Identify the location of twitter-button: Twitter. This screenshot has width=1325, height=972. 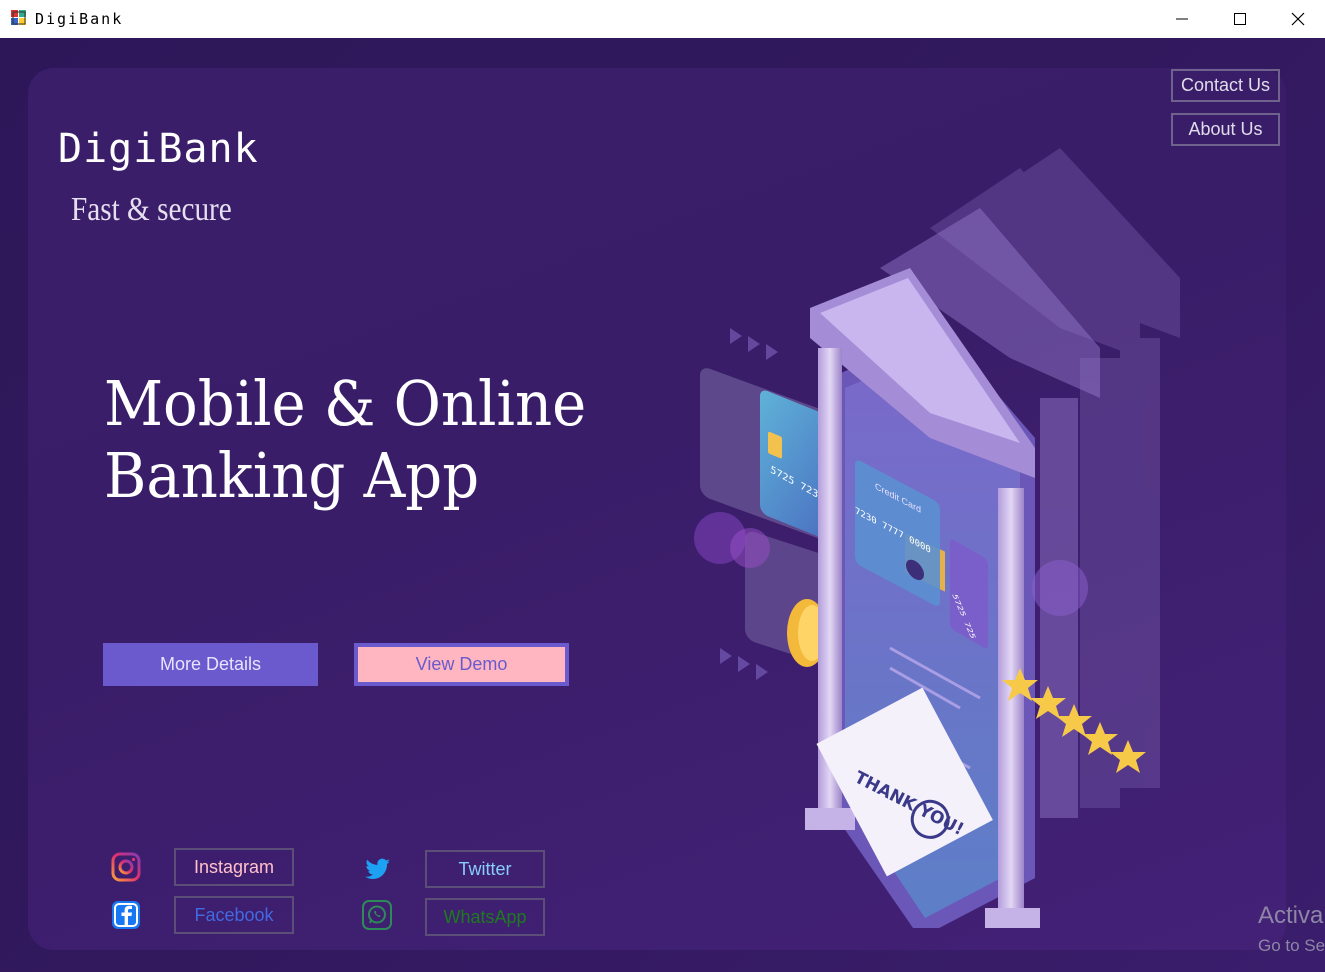
(485, 869).